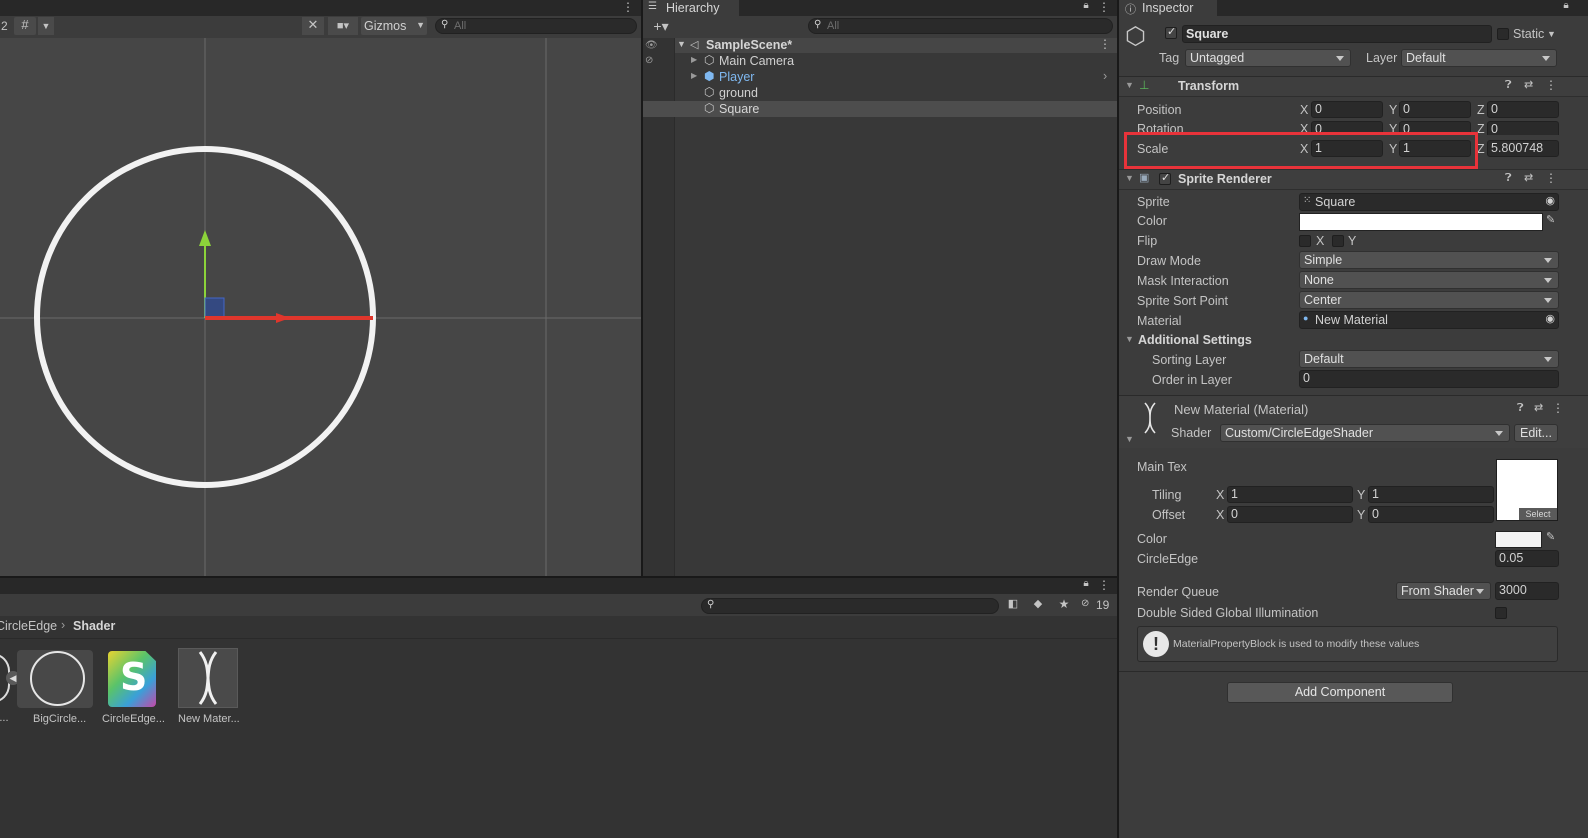 The width and height of the screenshot is (1588, 838). Describe the element at coordinates (1353, 87) in the screenshot. I see `transform-header: ▼ ⊥ Transform ❓︎ ⇄ ⋮` at that location.